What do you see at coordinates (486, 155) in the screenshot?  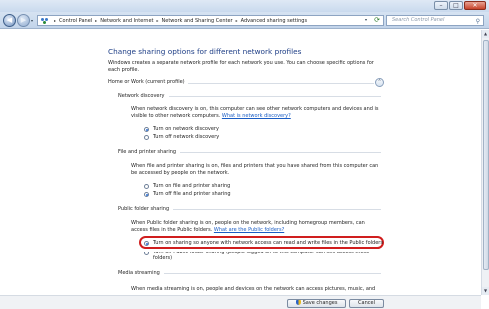 I see `scroll-thumb` at bounding box center [486, 155].